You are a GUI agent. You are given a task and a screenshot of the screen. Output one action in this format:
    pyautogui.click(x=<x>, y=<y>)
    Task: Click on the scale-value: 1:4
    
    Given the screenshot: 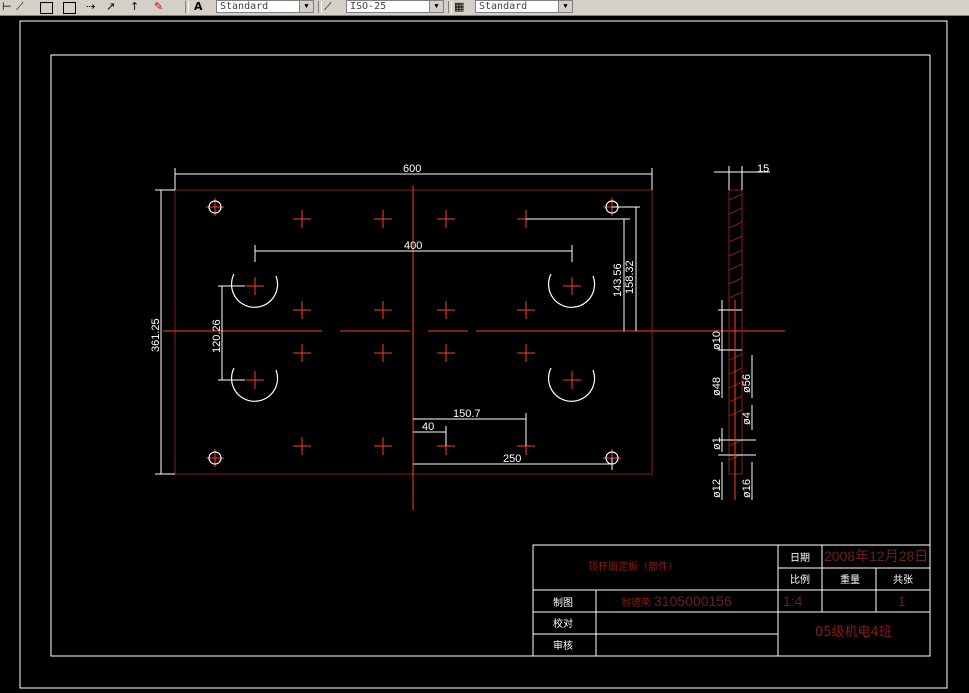 What is the action you would take?
    pyautogui.click(x=793, y=601)
    